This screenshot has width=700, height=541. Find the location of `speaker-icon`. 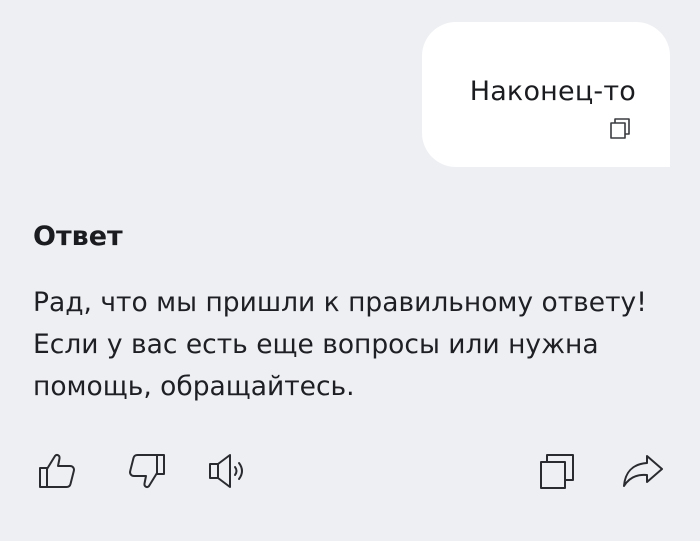

speaker-icon is located at coordinates (230, 471).